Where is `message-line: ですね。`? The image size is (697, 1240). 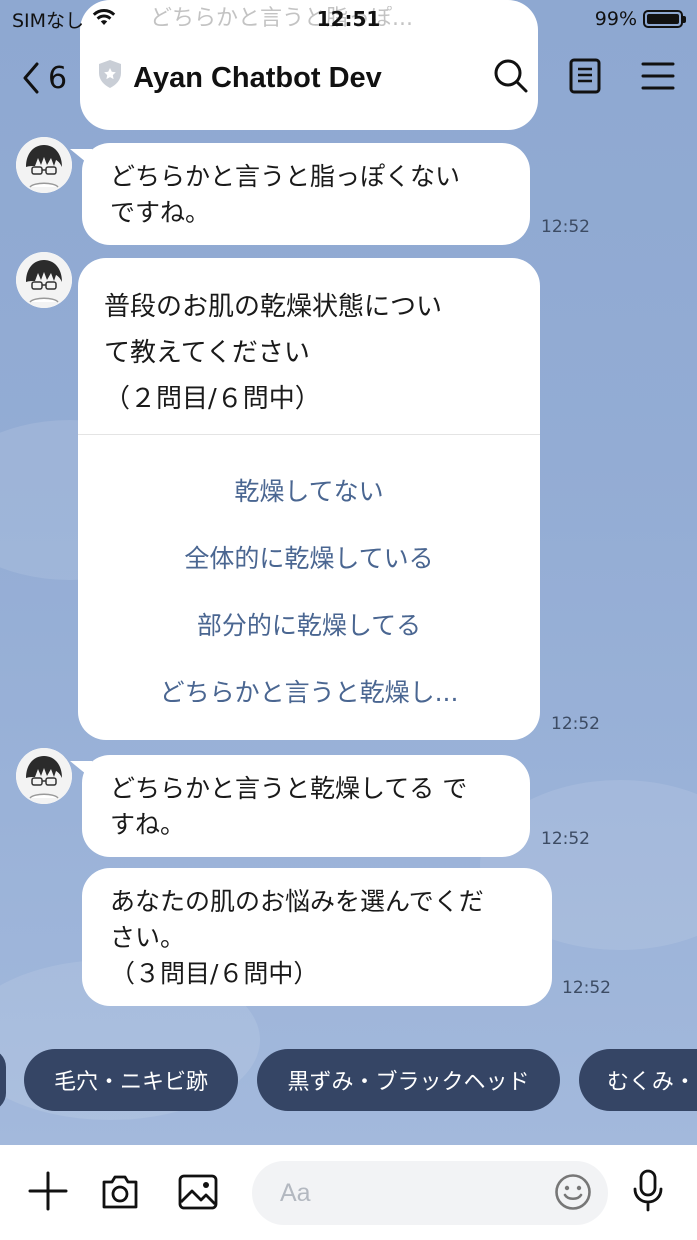 message-line: ですね。 is located at coordinates (160, 212).